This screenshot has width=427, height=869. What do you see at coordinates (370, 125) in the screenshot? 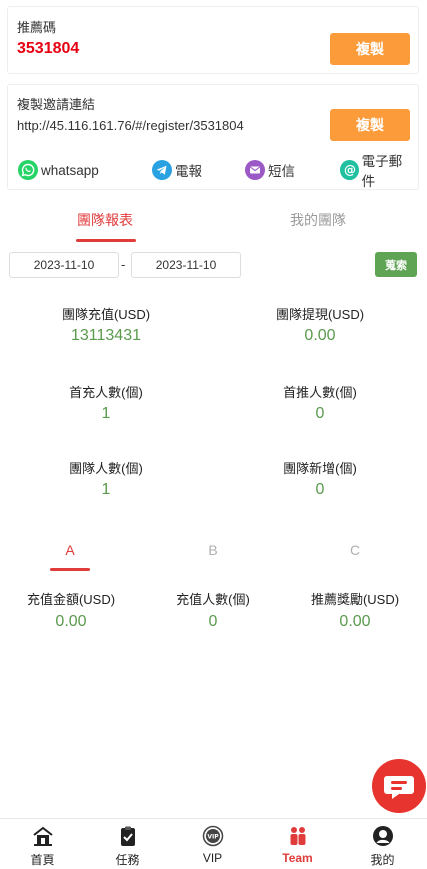
I see `copy-link-button: 複製` at bounding box center [370, 125].